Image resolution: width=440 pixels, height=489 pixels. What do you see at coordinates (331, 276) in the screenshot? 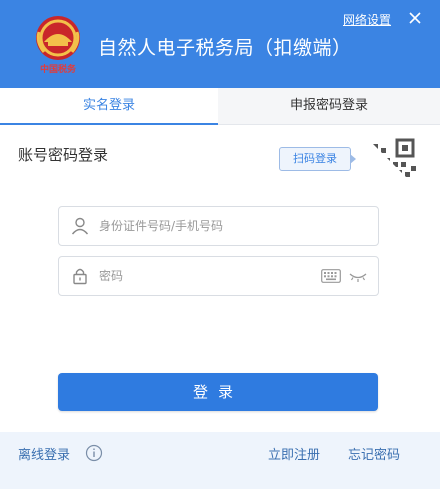
I see `keyboard-icon` at bounding box center [331, 276].